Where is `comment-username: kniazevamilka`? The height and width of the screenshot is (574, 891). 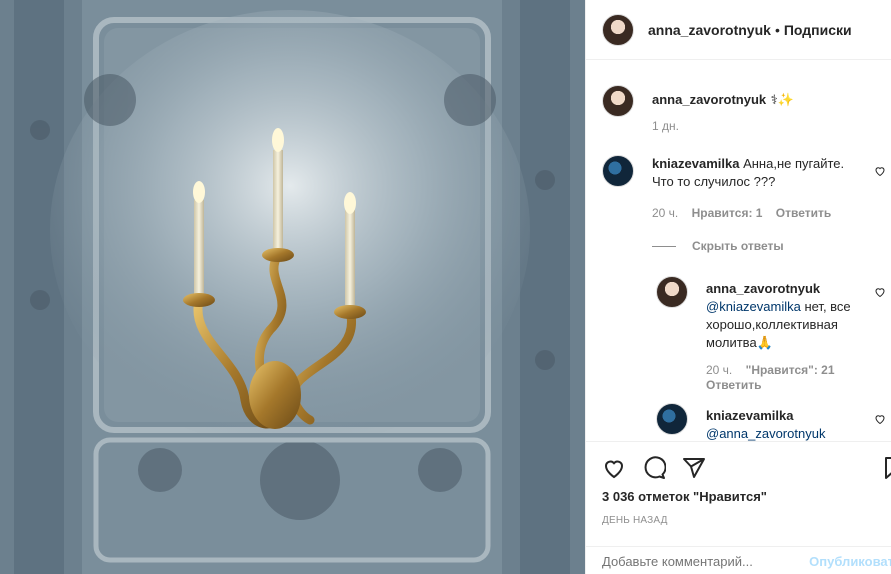 comment-username: kniazevamilka is located at coordinates (695, 163).